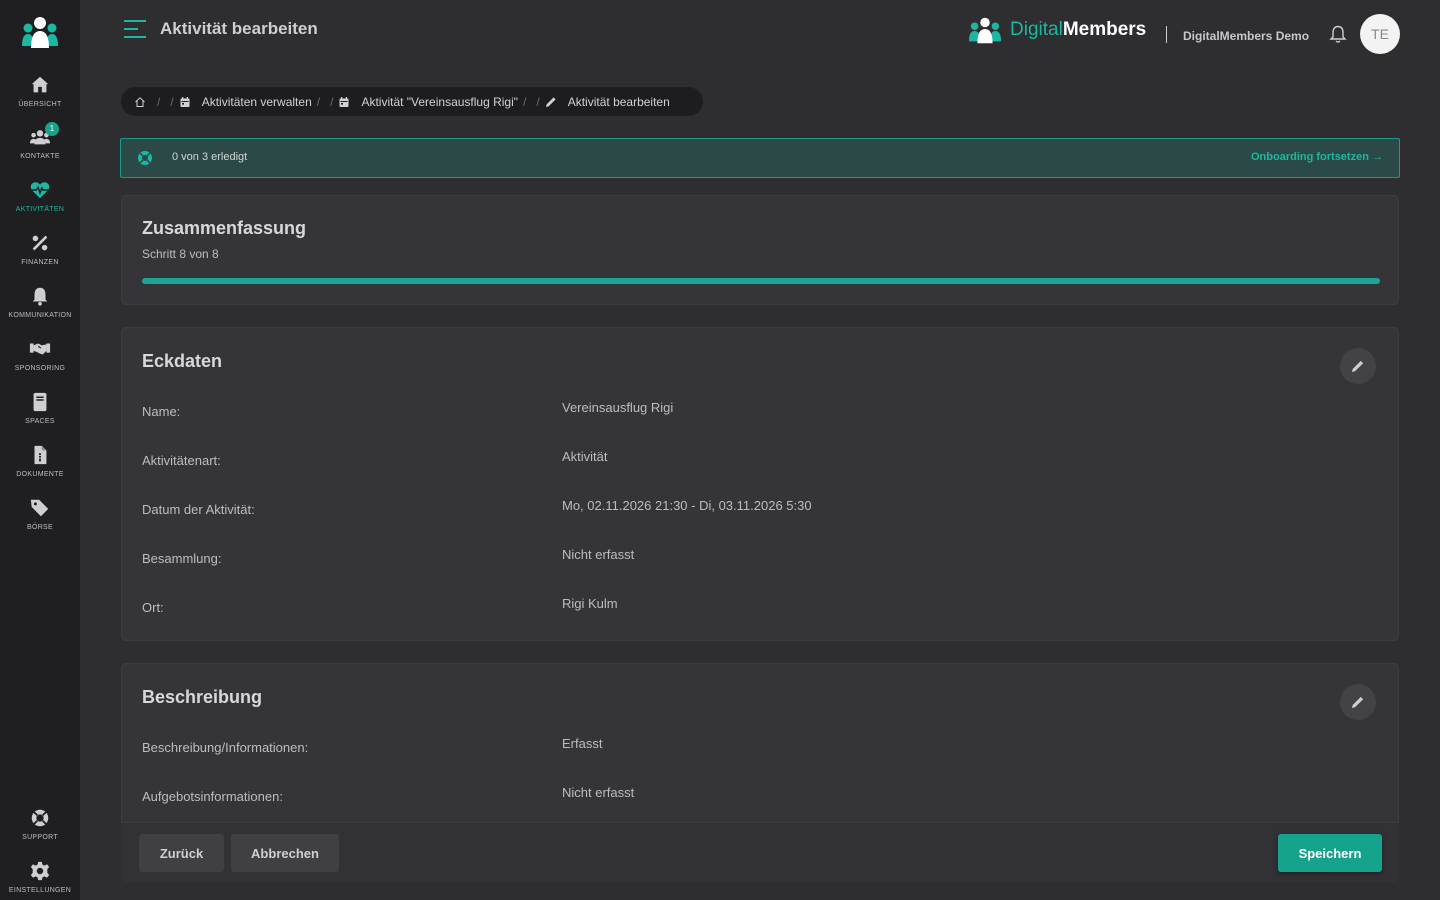  I want to click on contacts-badge: 1, so click(52, 129).